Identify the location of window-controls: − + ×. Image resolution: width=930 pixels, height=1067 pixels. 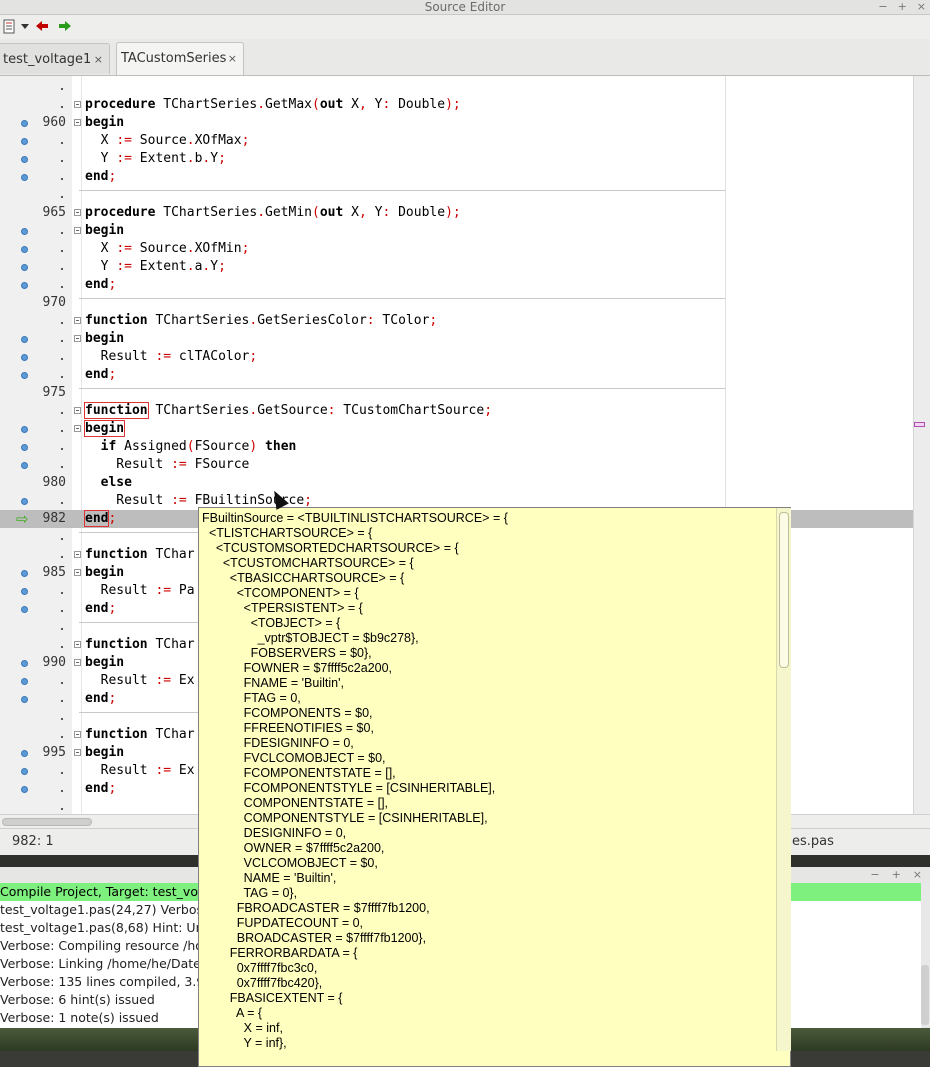
(902, 7).